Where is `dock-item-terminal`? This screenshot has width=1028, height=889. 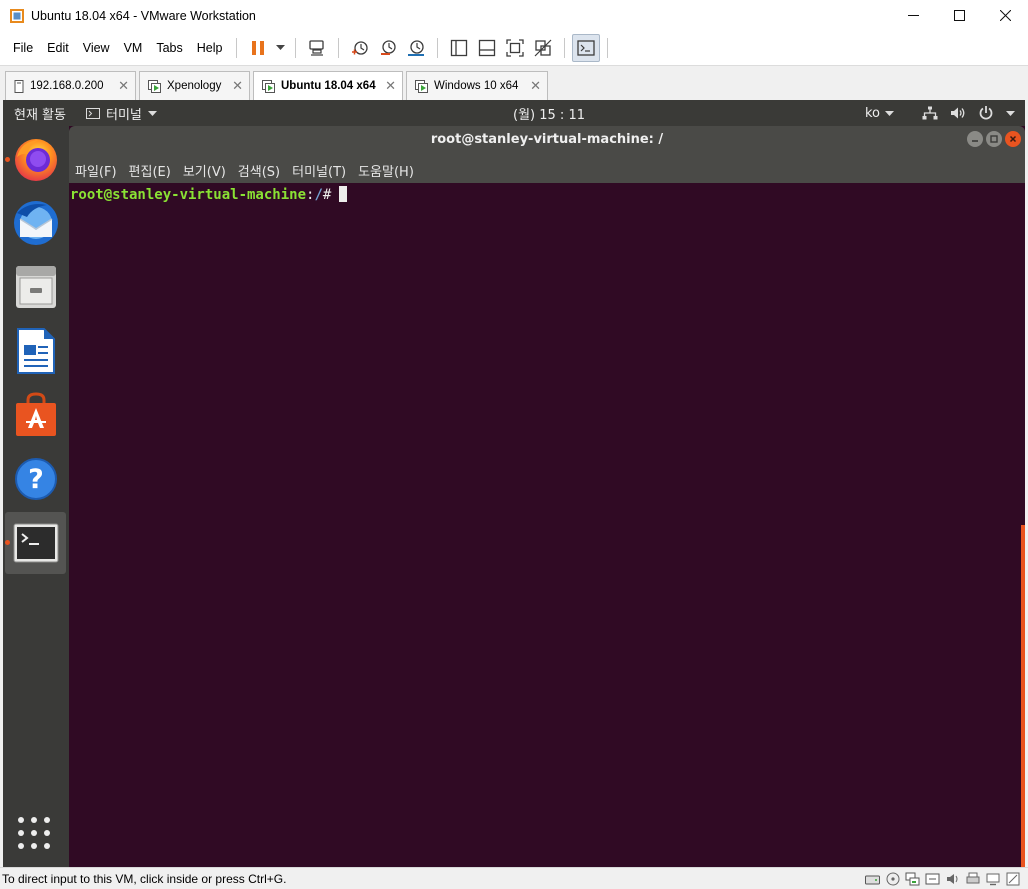 dock-item-terminal is located at coordinates (35, 543).